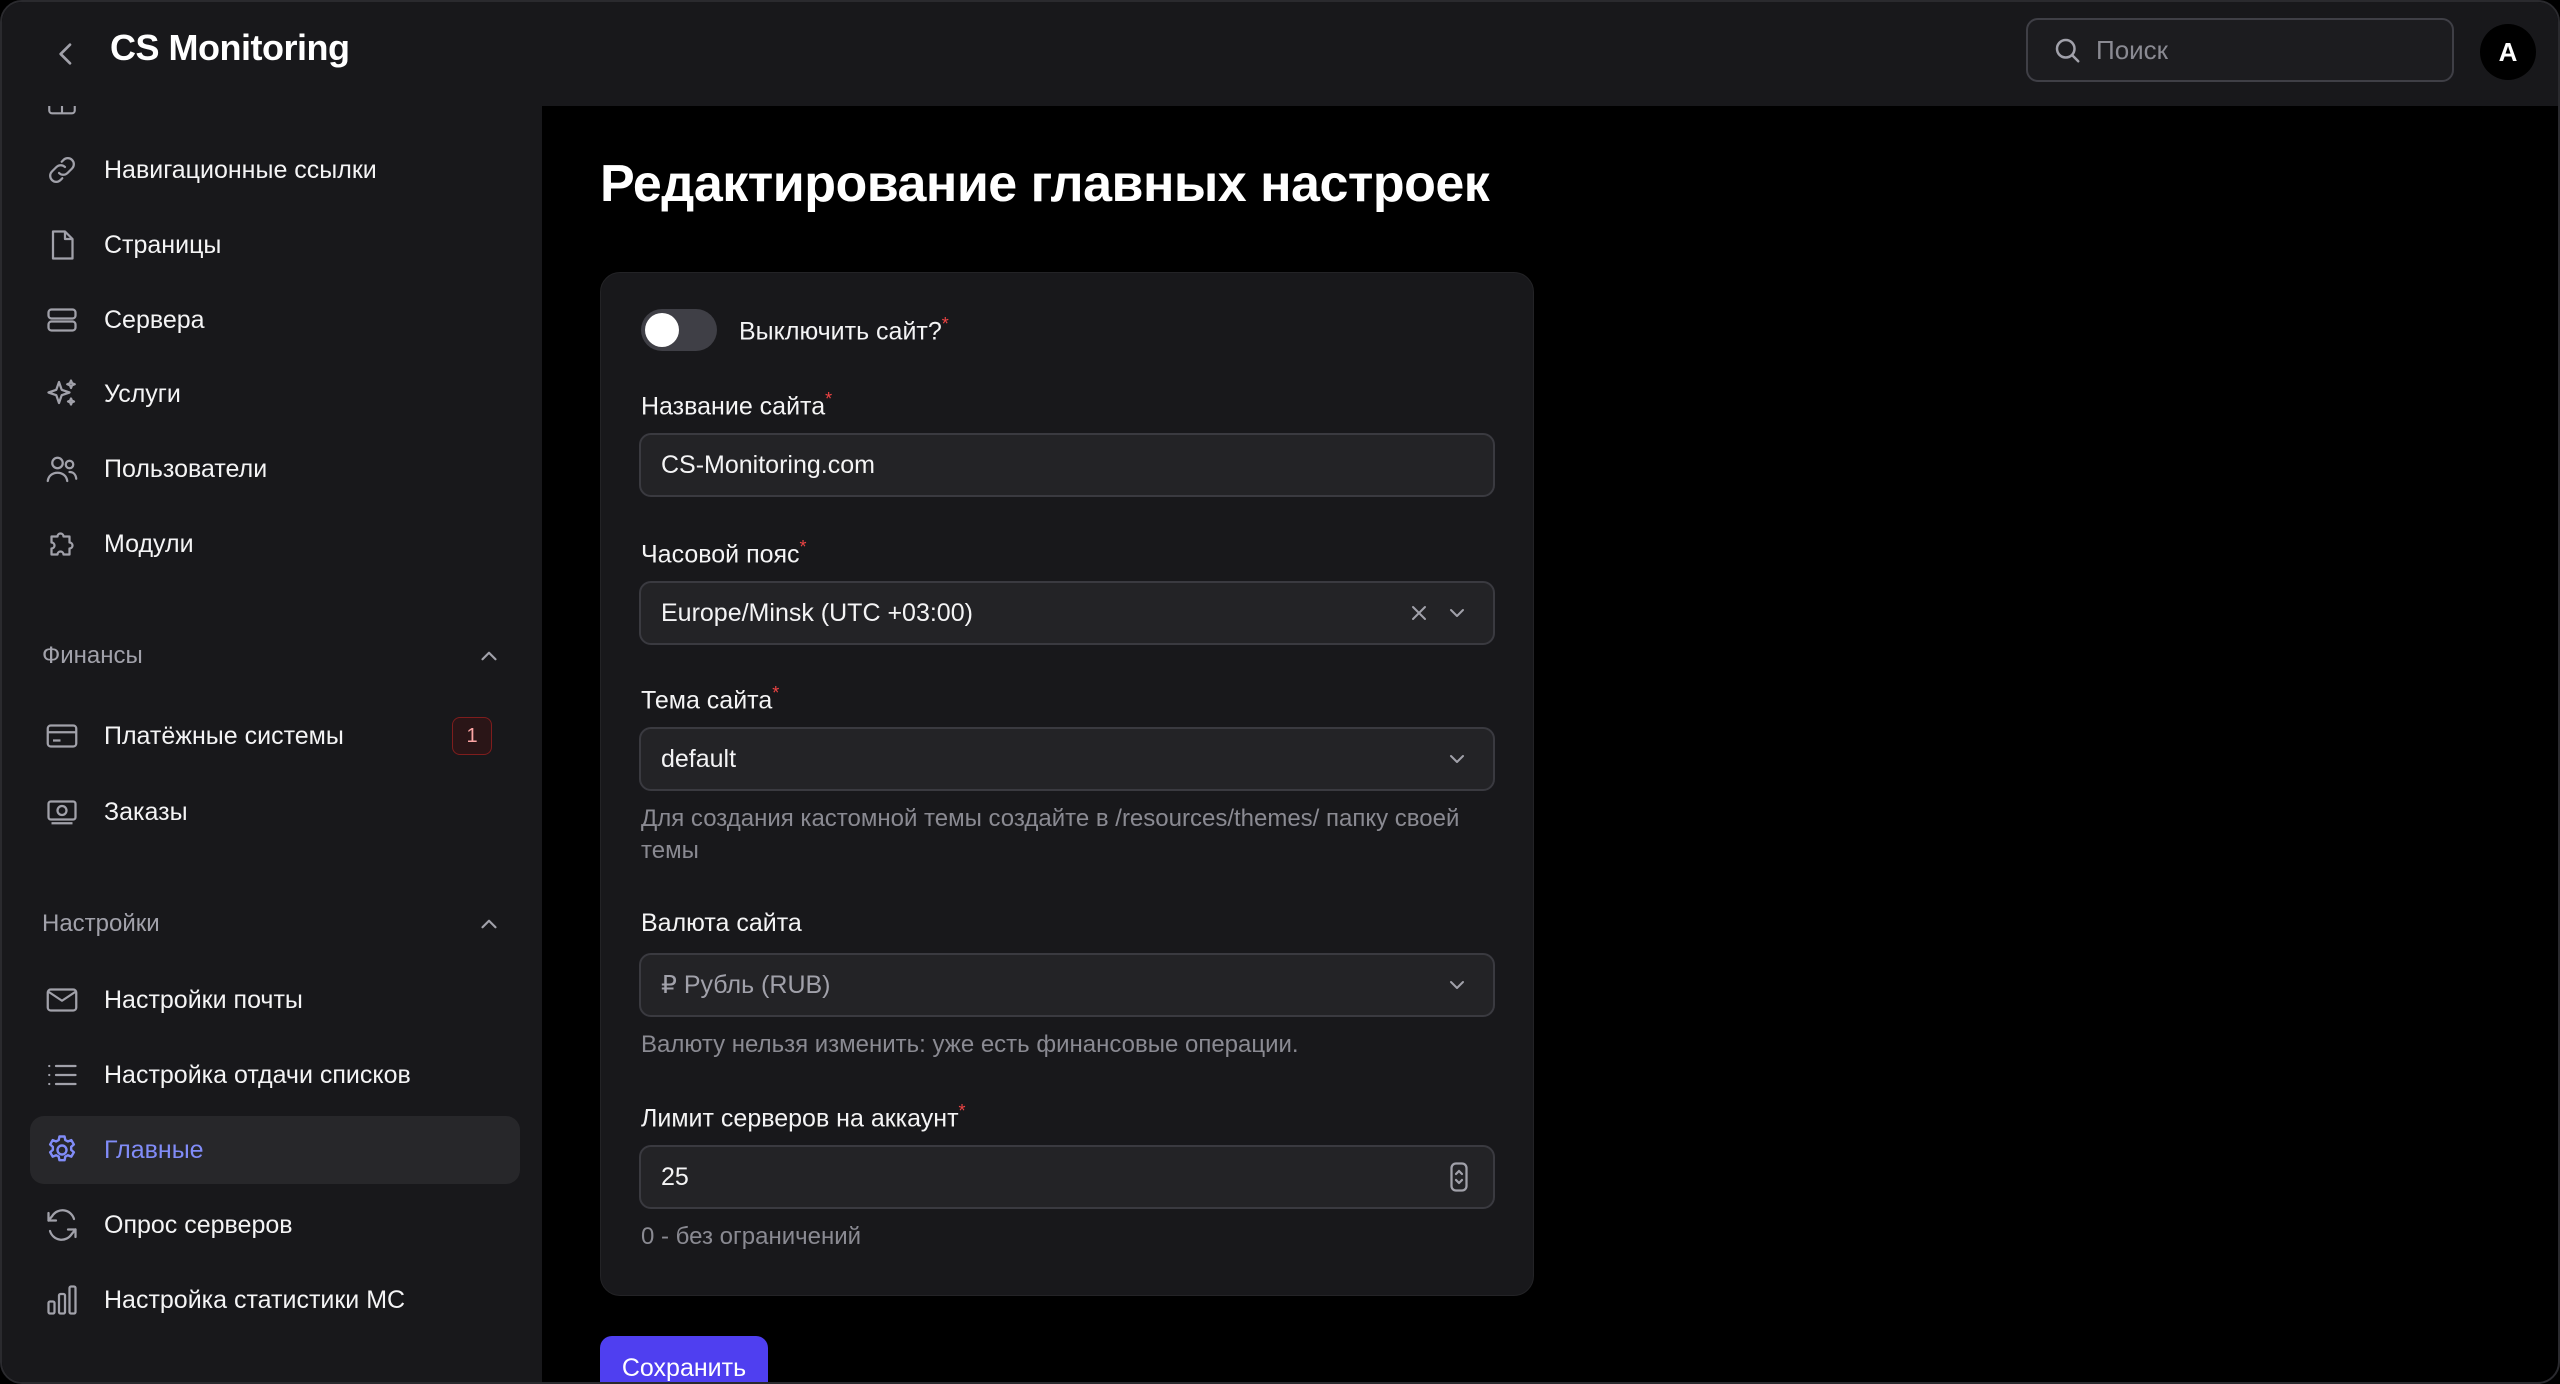 This screenshot has height=1384, width=2560. Describe the element at coordinates (275, 394) in the screenshot. I see `sidebar-item-services: Услуги` at that location.